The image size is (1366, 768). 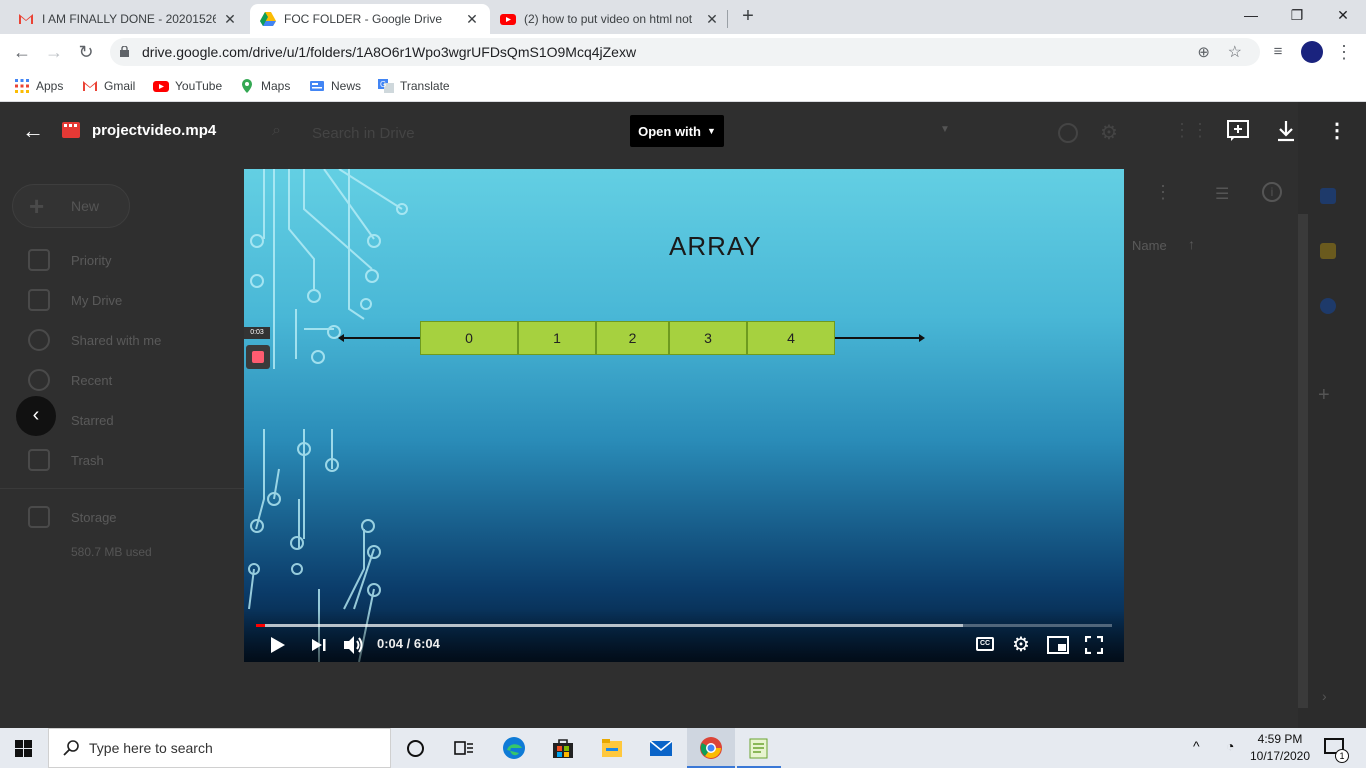 I want to click on buffered-bar, so click(x=610, y=625).